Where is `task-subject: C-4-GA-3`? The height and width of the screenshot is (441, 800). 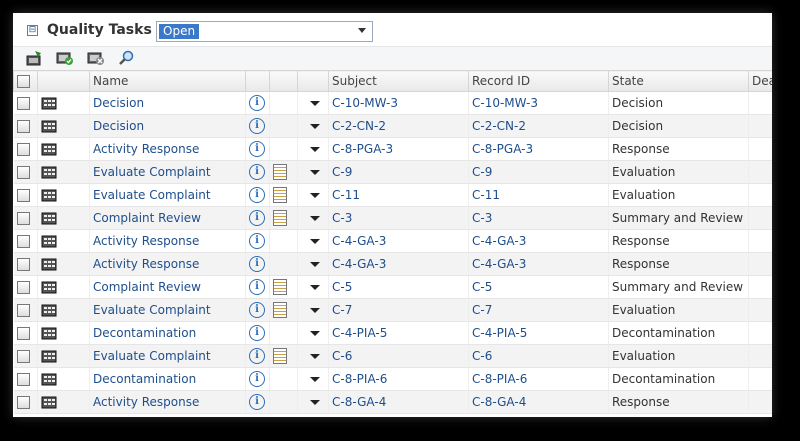 task-subject: C-4-GA-3 is located at coordinates (398, 241).